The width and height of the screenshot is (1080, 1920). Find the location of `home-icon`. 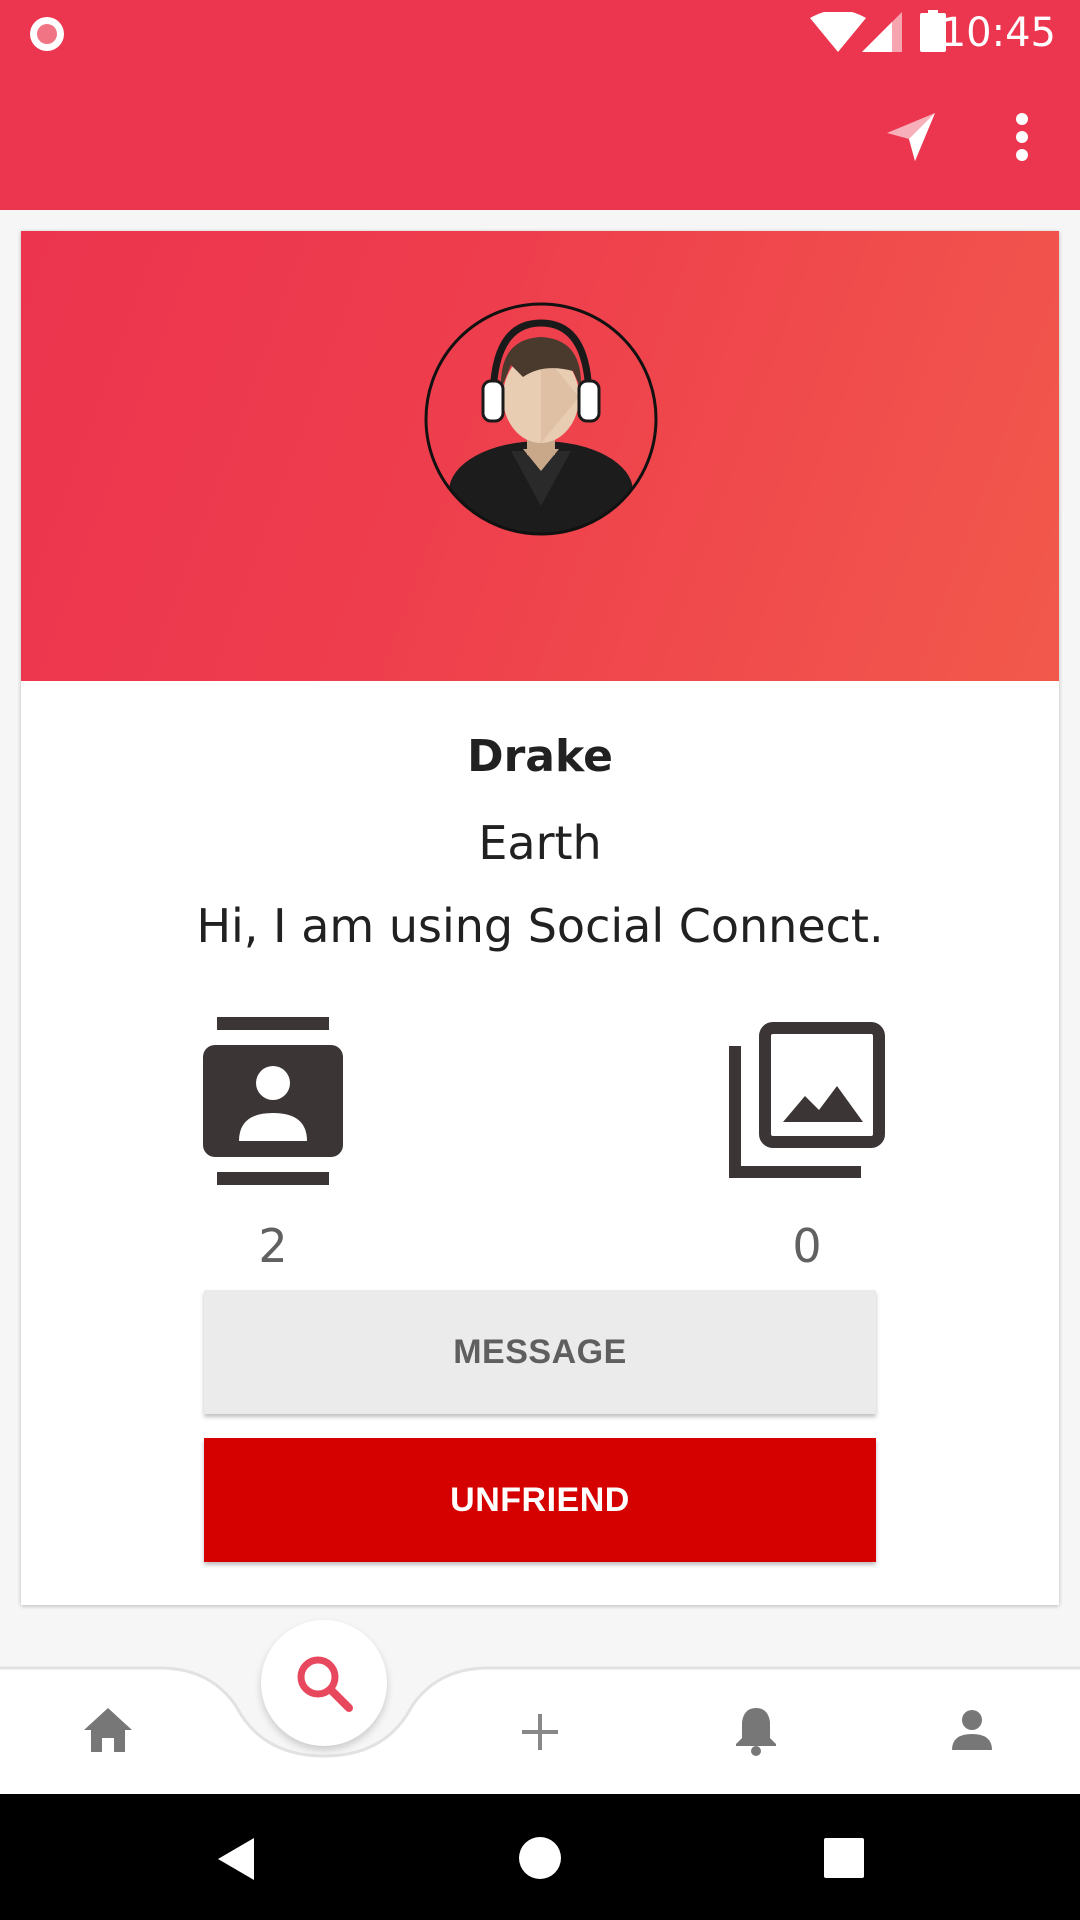

home-icon is located at coordinates (108, 1730).